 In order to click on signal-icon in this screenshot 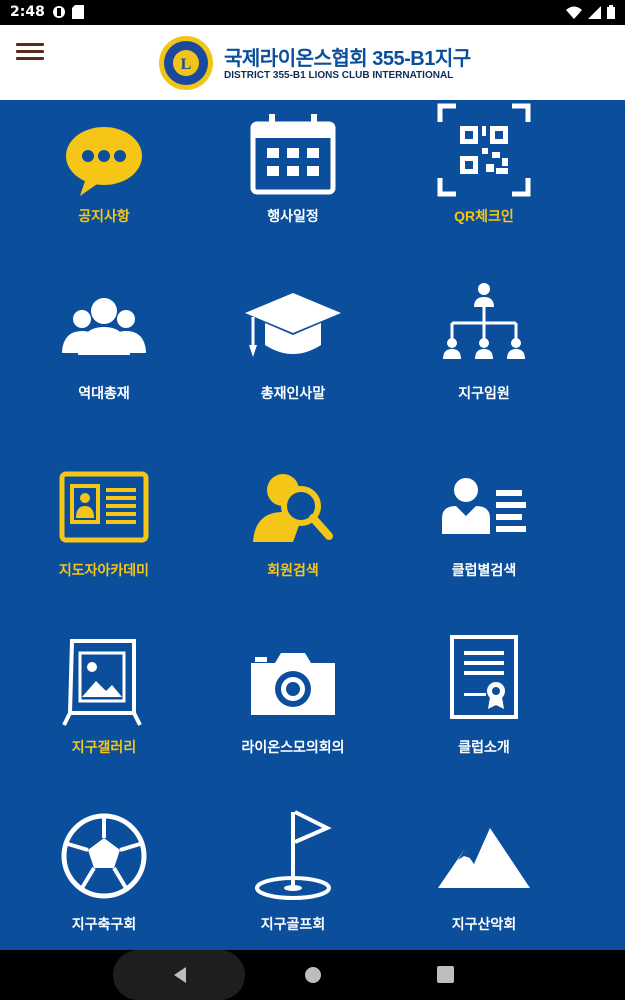, I will do `click(594, 12)`.